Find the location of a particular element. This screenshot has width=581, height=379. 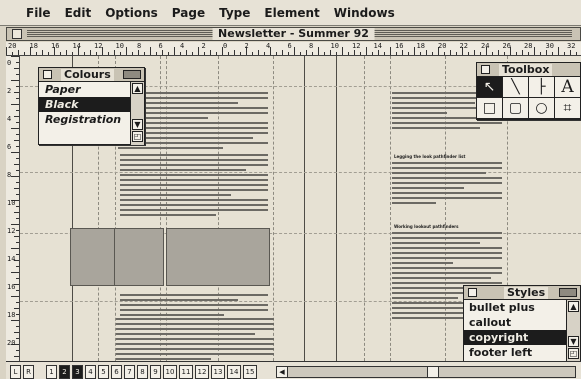

styles-palette-title-bar: Styles is located at coordinates (522, 293).